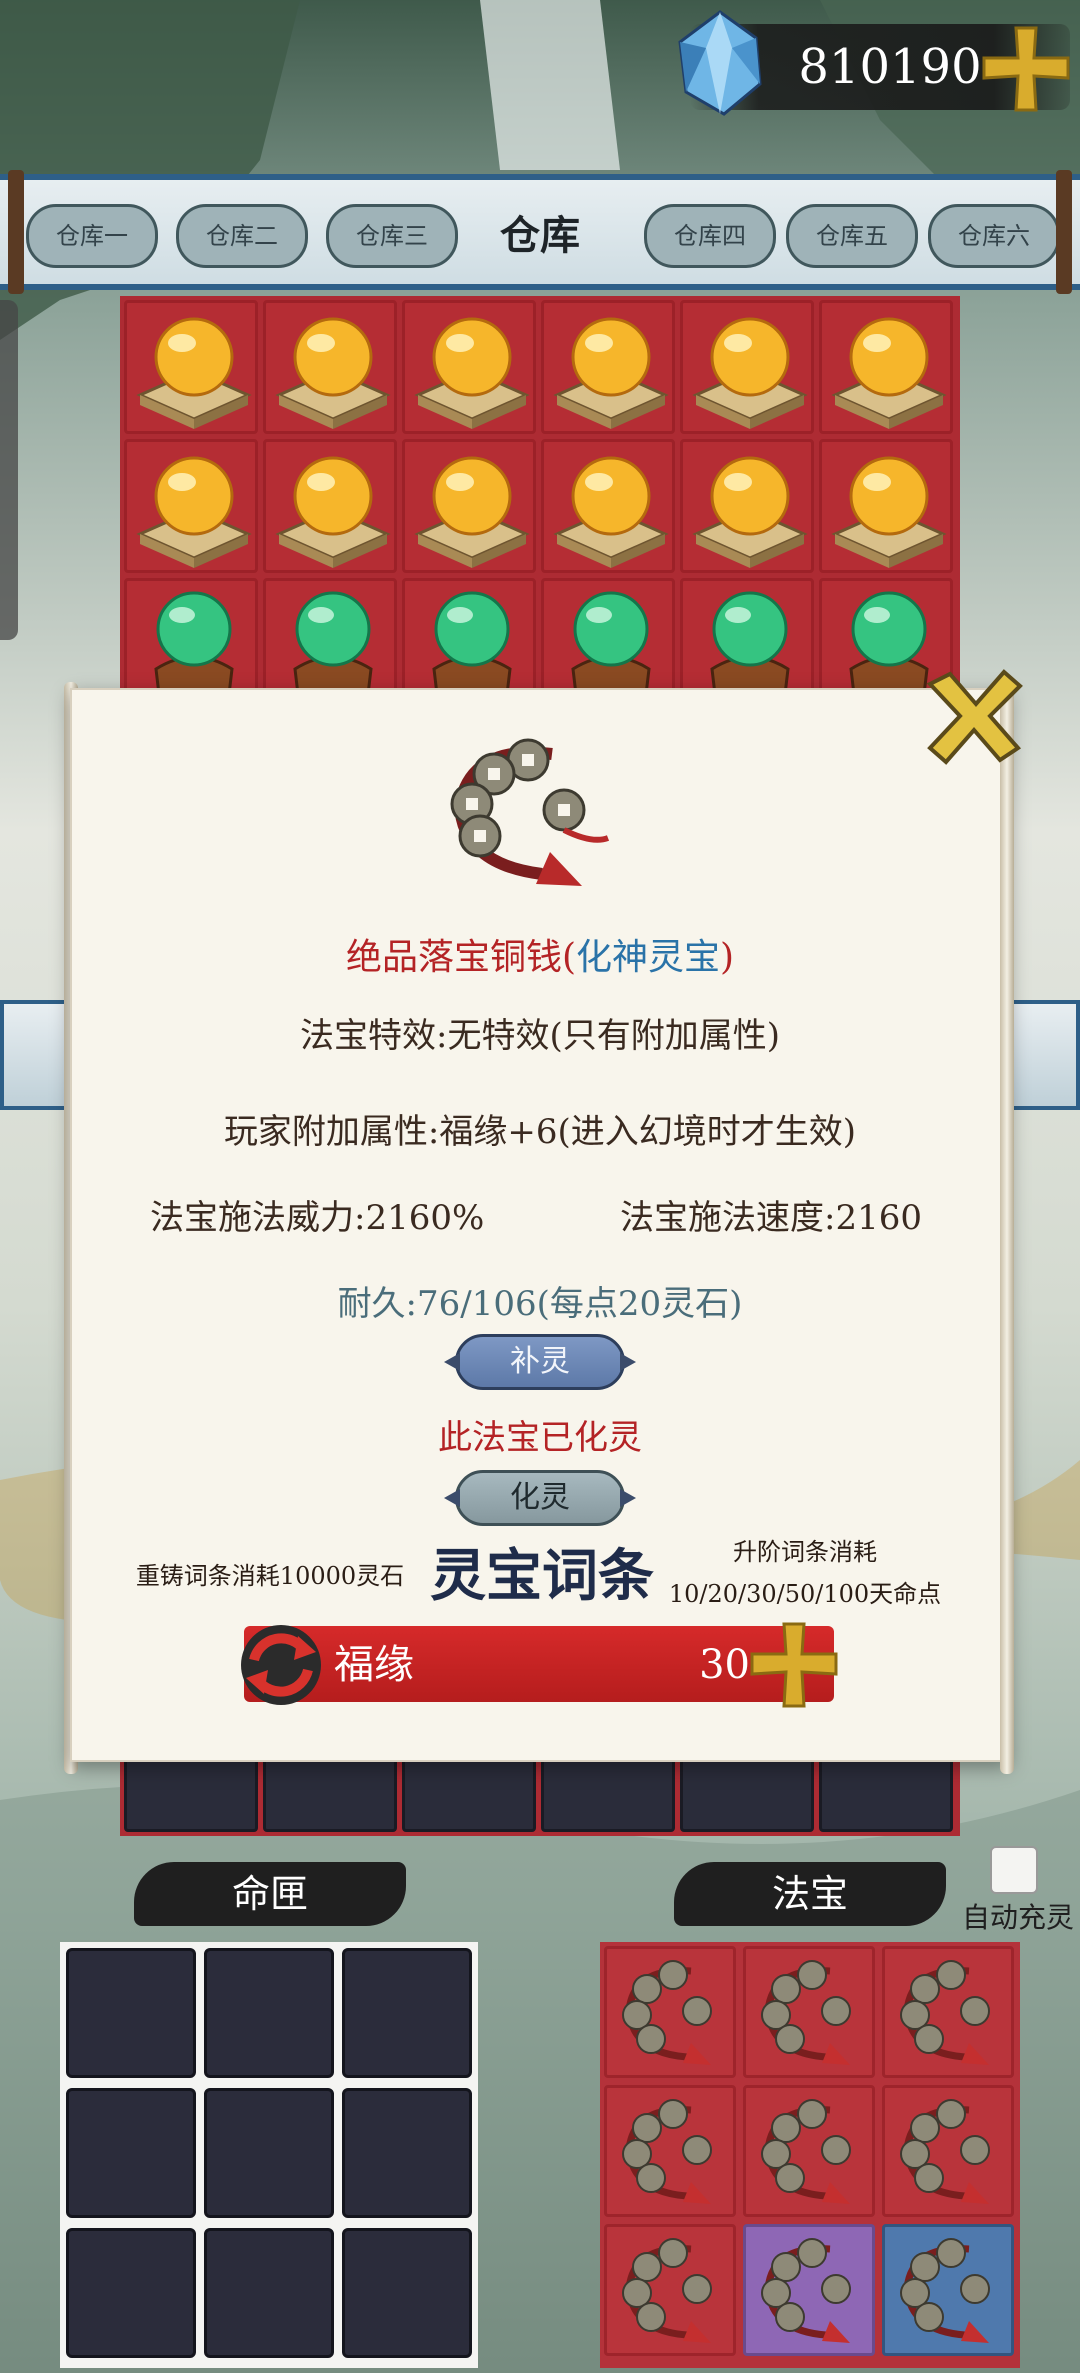  Describe the element at coordinates (540, 1304) in the screenshot. I see `durability: 耐久:76/106(每点20灵石)` at that location.